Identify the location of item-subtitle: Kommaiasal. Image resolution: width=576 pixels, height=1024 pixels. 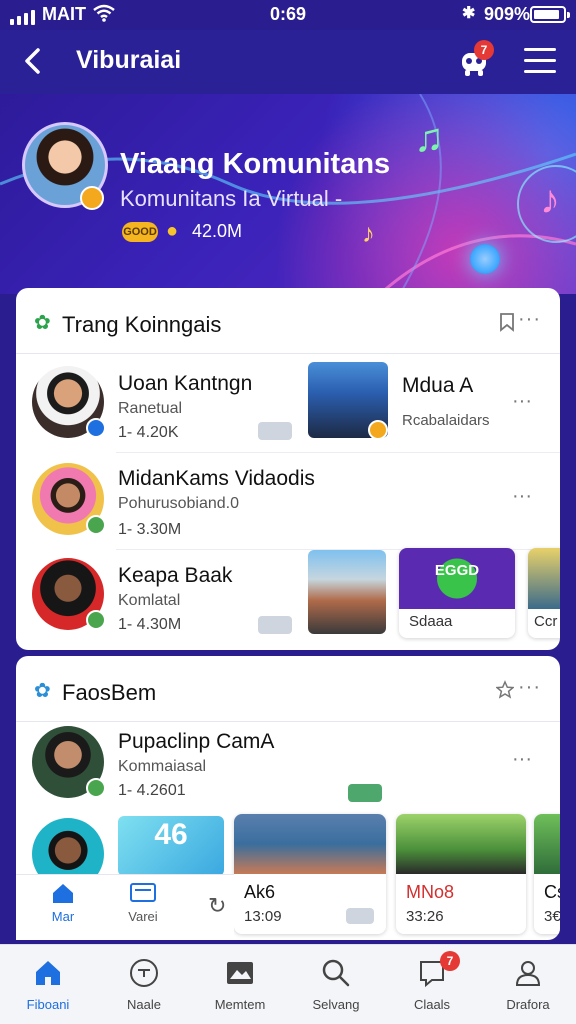
(162, 766).